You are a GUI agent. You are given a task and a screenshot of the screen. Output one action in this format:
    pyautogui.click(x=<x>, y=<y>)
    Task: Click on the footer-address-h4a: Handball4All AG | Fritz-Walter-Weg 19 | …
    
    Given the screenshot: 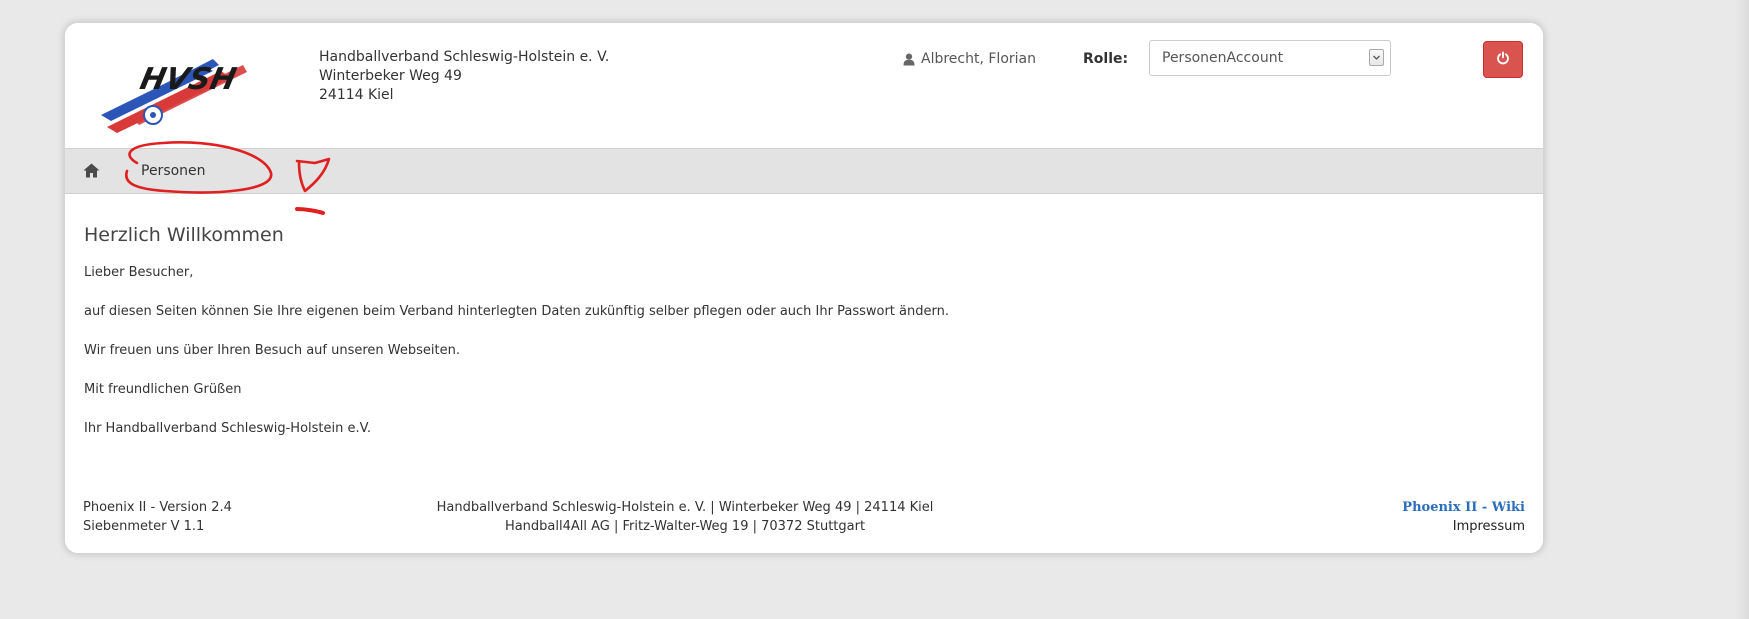 What is the action you would take?
    pyautogui.click(x=685, y=526)
    